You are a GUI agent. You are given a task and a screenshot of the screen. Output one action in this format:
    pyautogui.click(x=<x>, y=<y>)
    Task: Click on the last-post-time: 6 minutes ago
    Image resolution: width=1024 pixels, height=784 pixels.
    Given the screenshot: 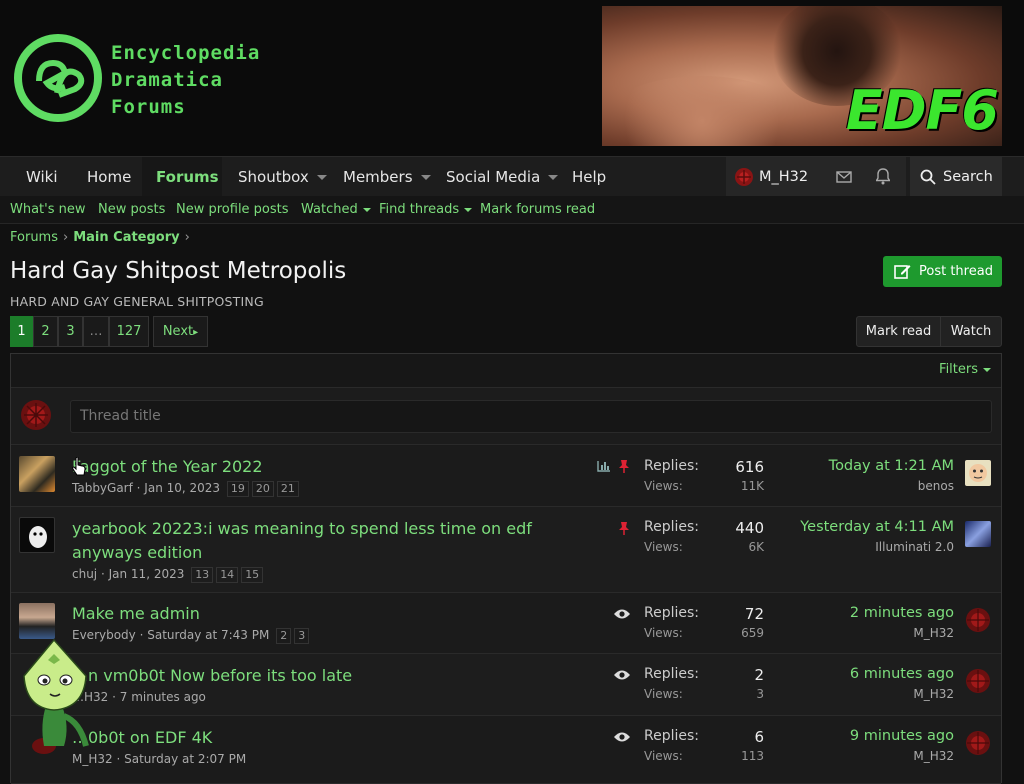 What is the action you would take?
    pyautogui.click(x=902, y=674)
    